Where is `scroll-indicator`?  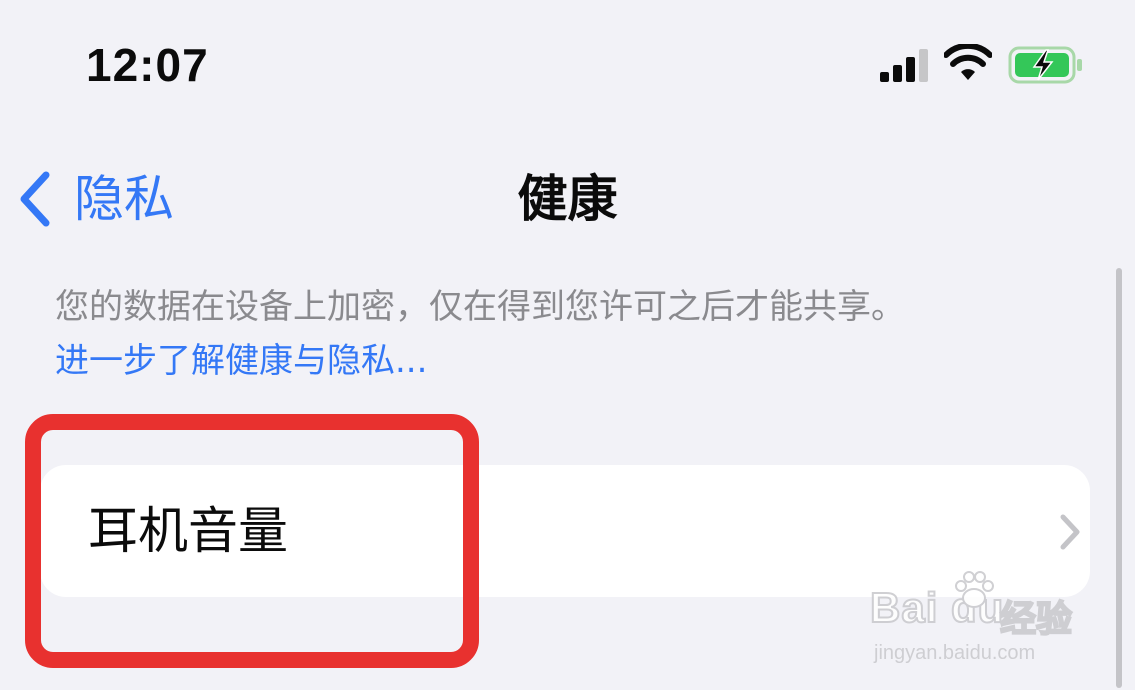
scroll-indicator is located at coordinates (1119, 478).